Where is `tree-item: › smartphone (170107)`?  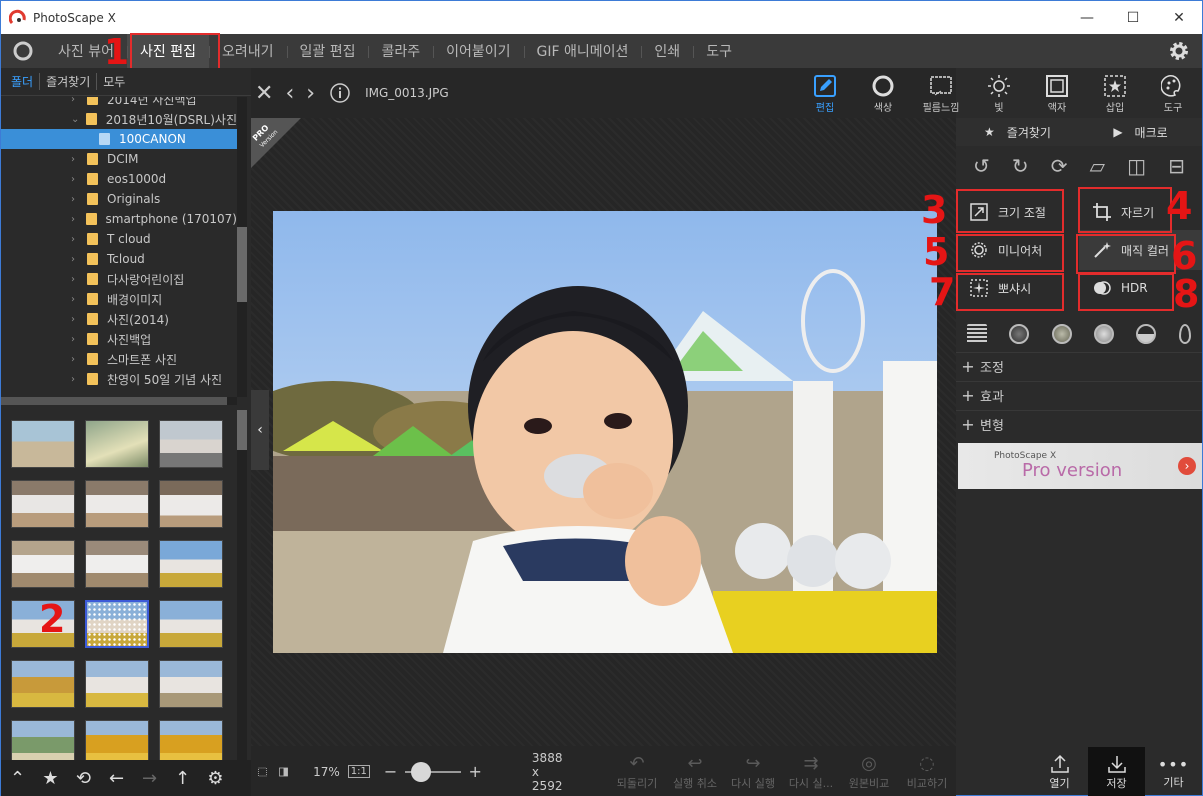
tree-item: › smartphone (170107) is located at coordinates (119, 219).